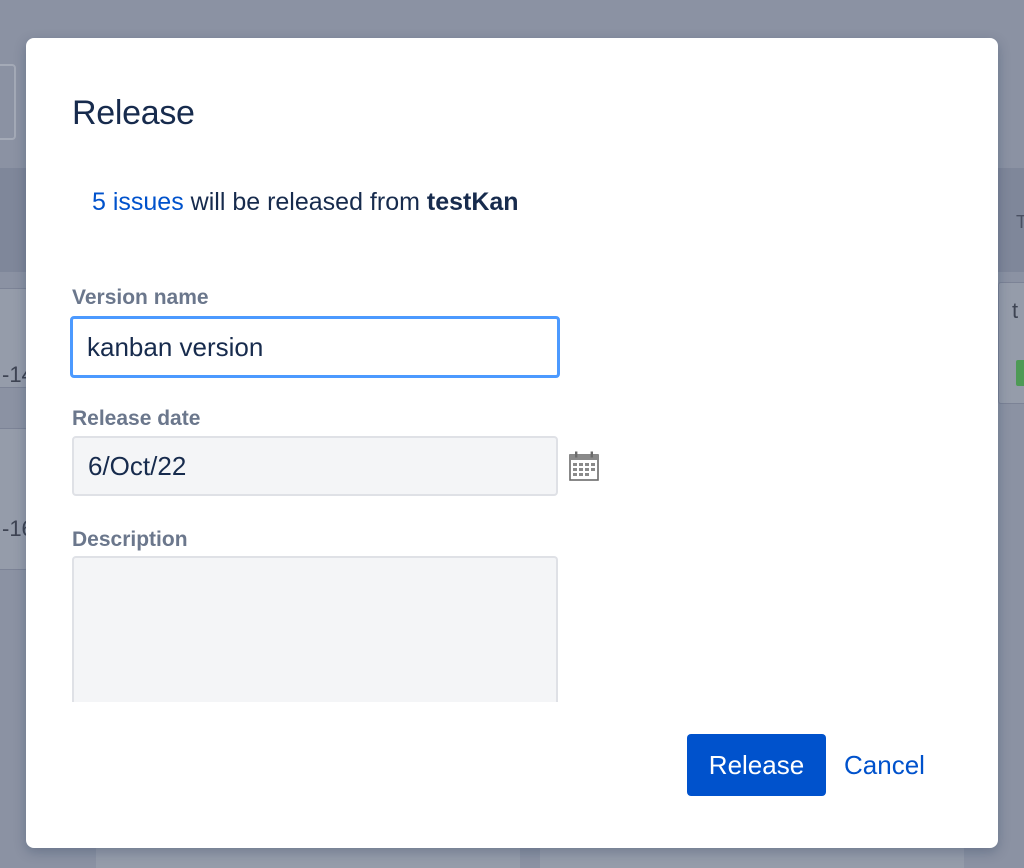 This screenshot has height=868, width=1024. Describe the element at coordinates (138, 202) in the screenshot. I see `issues-link: 5 issues` at that location.